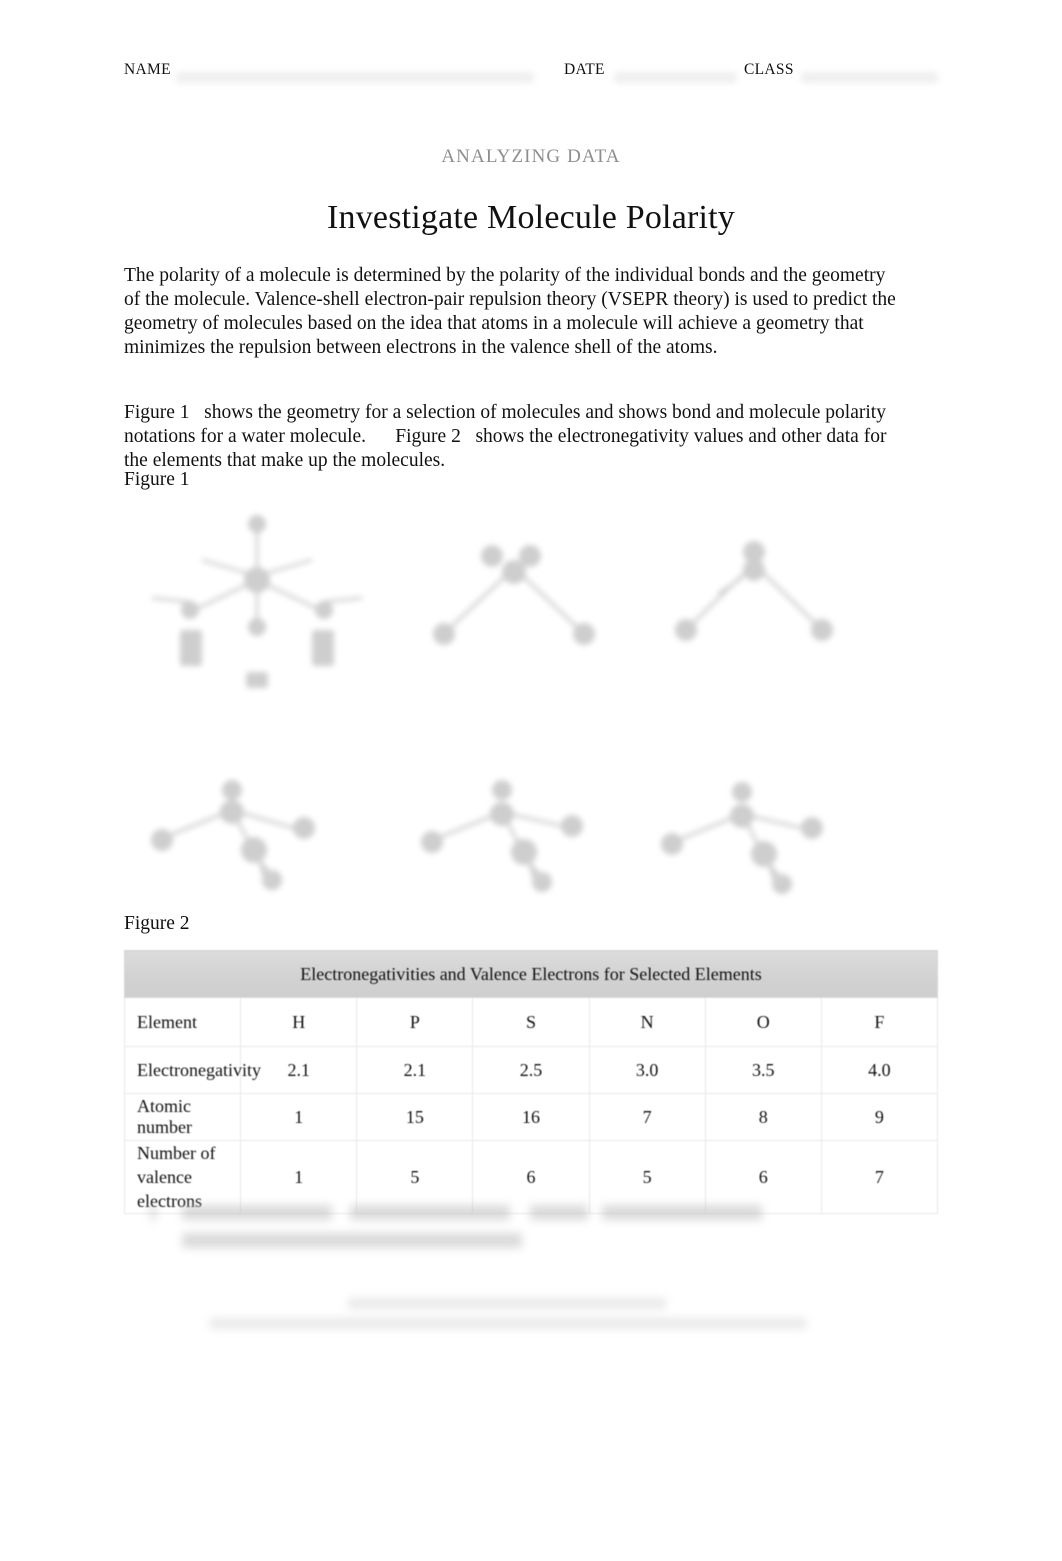 The width and height of the screenshot is (1062, 1561). What do you see at coordinates (647, 1070) in the screenshot?
I see `cell-eneg-n: 3.0` at bounding box center [647, 1070].